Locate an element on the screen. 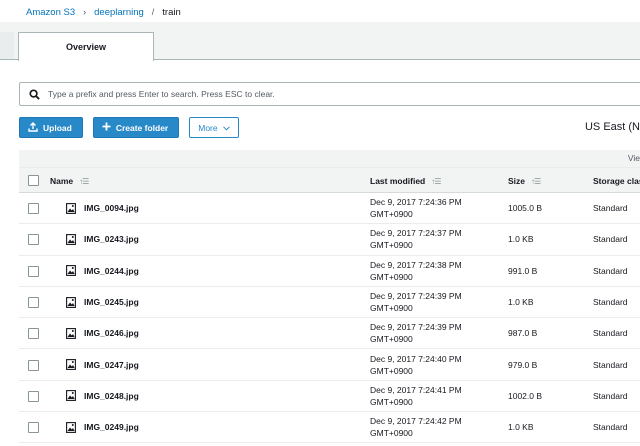 This screenshot has height=446, width=640. breadcrumb-link-deeplarning: deeplarning is located at coordinates (119, 12).